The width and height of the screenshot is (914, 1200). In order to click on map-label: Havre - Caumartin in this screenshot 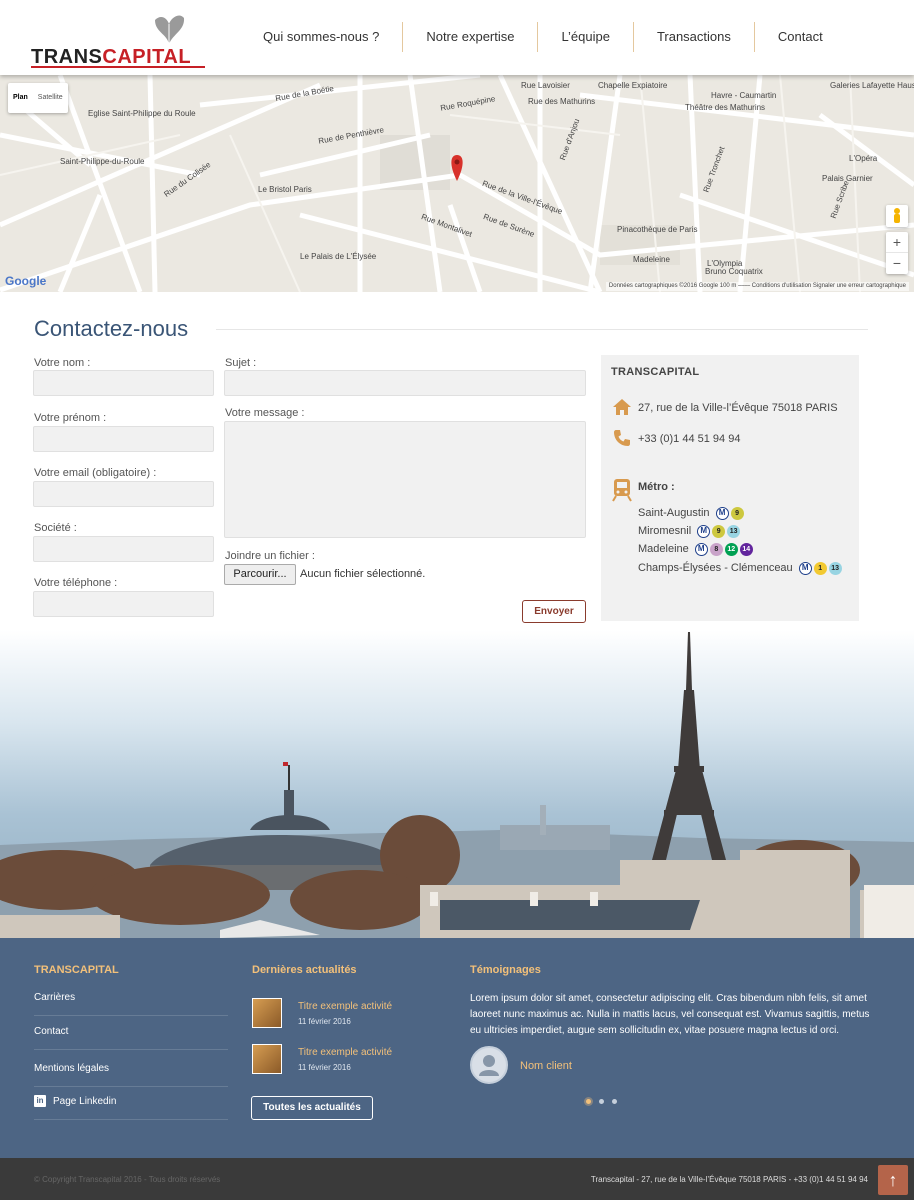, I will do `click(744, 95)`.